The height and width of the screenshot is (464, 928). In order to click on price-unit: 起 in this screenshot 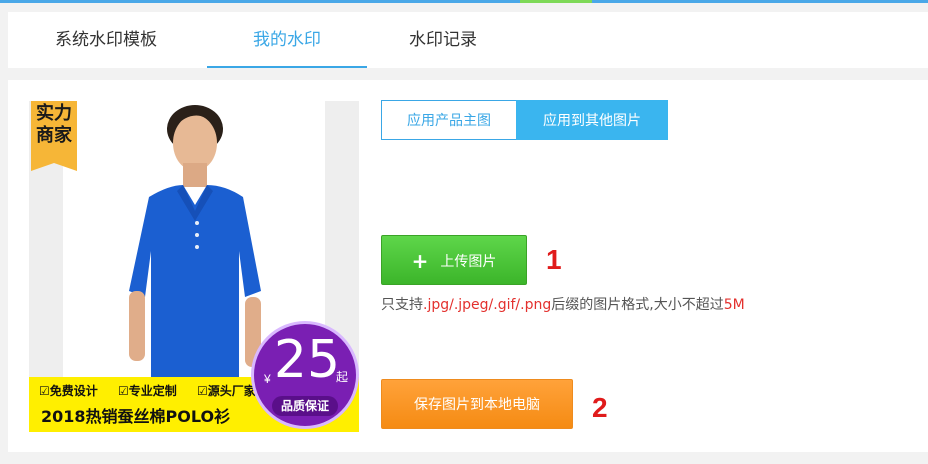, I will do `click(341, 377)`.